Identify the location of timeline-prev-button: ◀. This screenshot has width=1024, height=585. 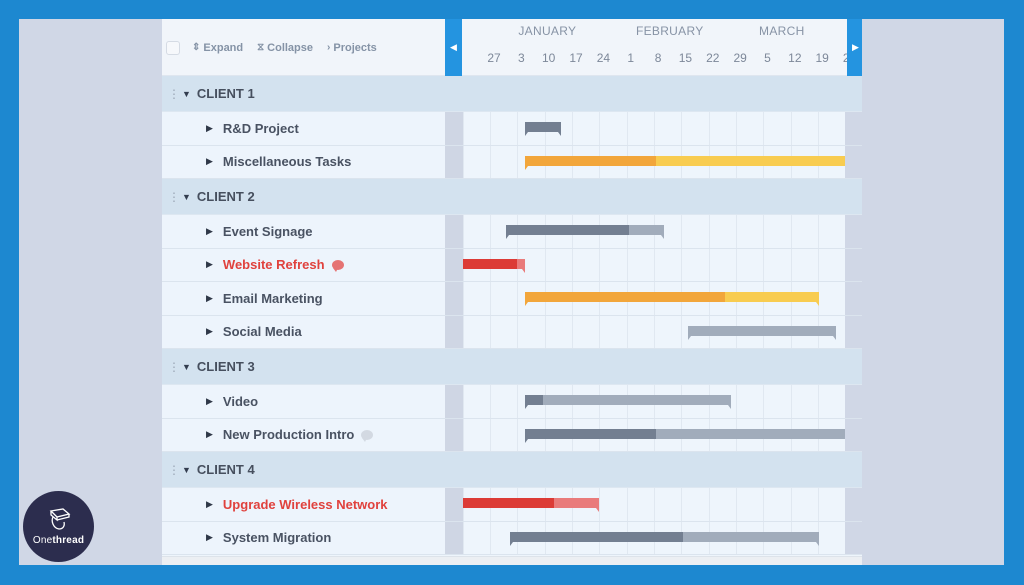
(453, 47).